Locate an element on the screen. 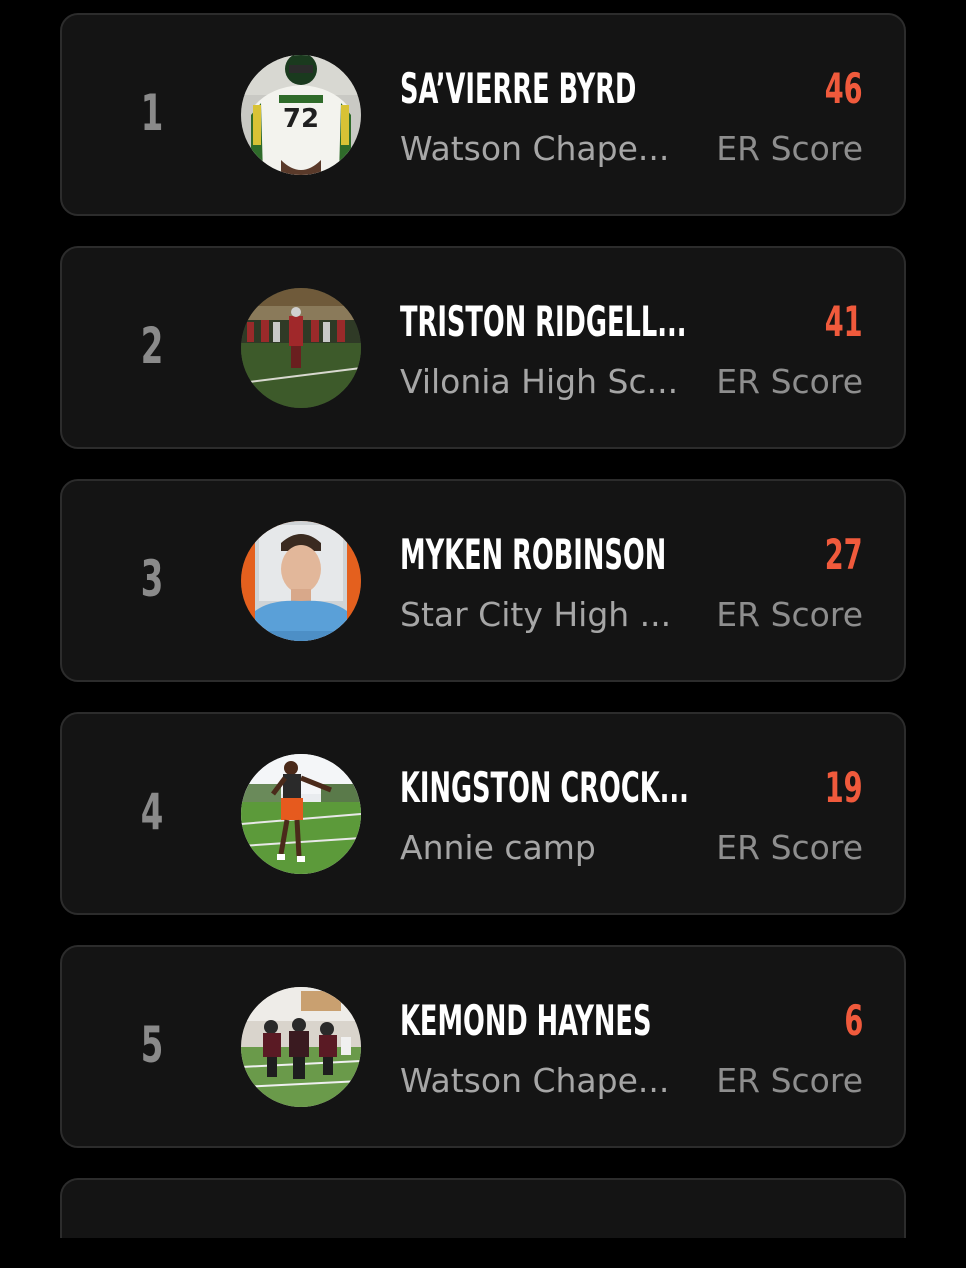 This screenshot has height=1268, width=966. leaderboard-card-partial is located at coordinates (483, 1208).